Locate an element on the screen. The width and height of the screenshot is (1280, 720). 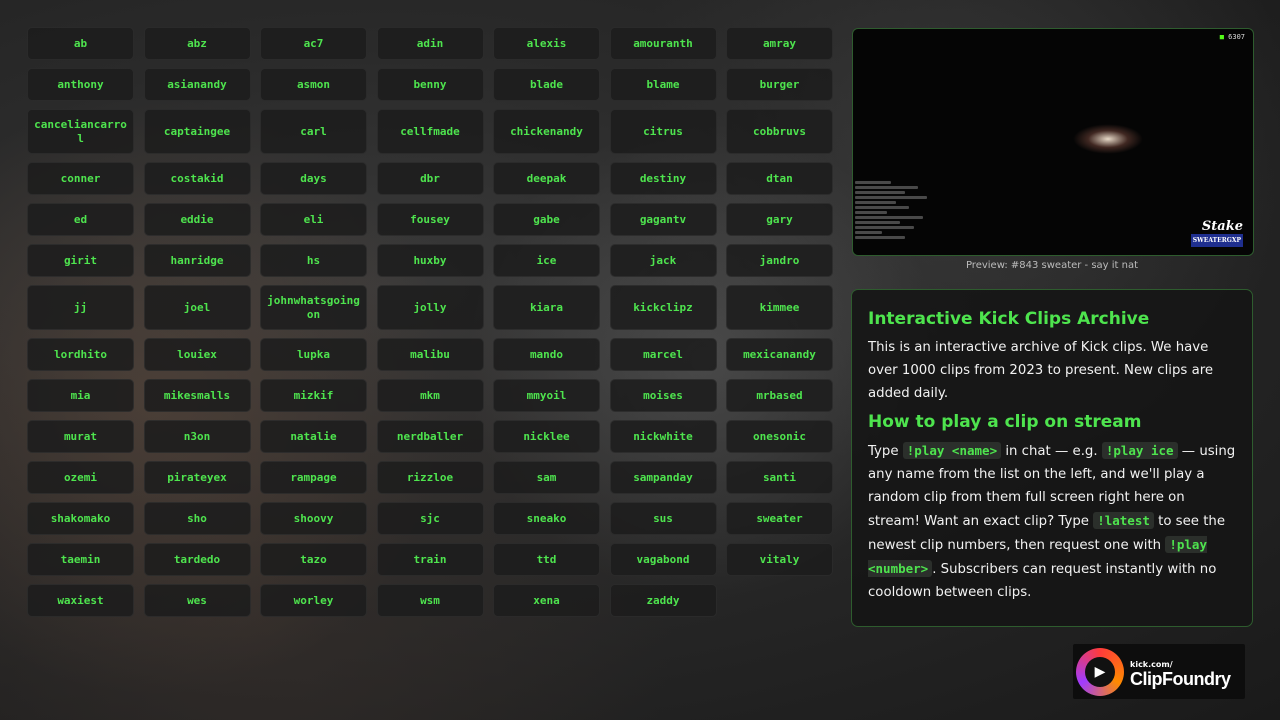
clip-name-button: worley is located at coordinates (313, 600).